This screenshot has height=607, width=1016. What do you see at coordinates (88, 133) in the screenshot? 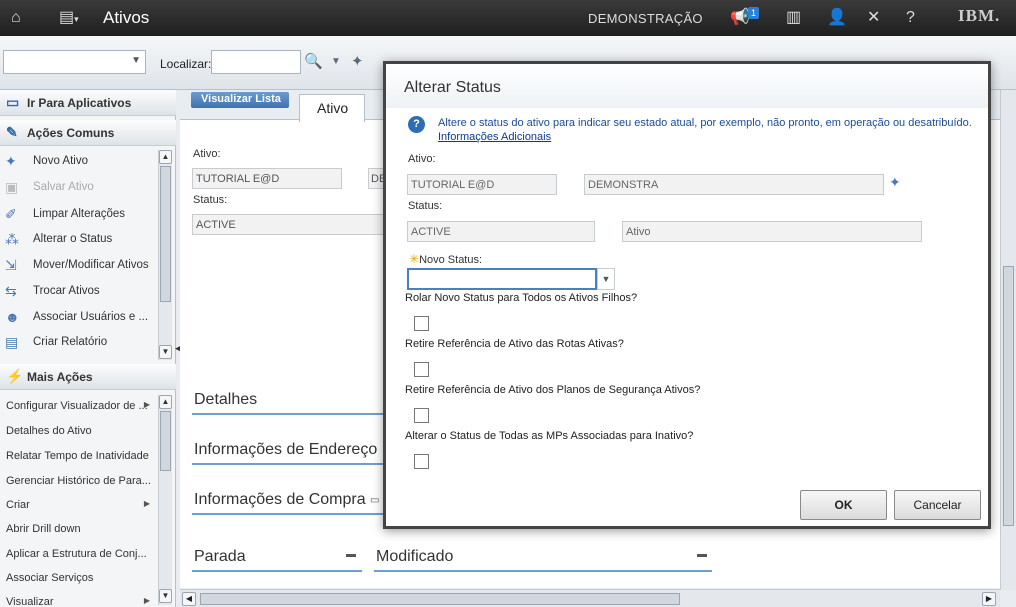
I see `common-actions-header: ✎ Ações Comuns` at bounding box center [88, 133].